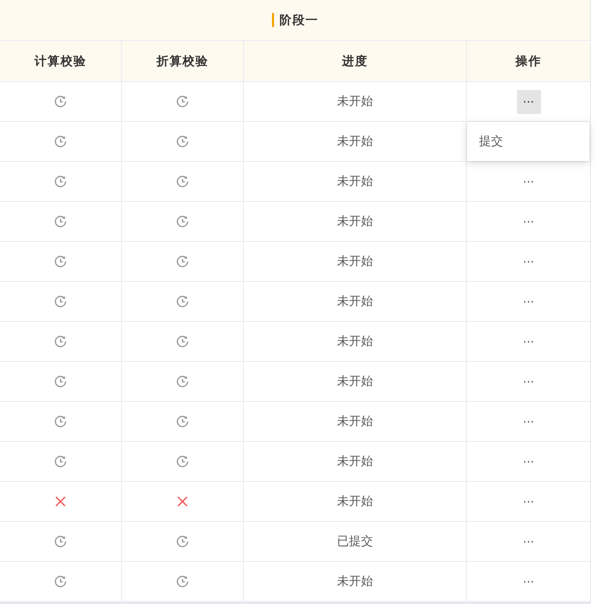 Image resolution: width=596 pixels, height=604 pixels. What do you see at coordinates (528, 141) in the screenshot?
I see `menu-item: 提交` at bounding box center [528, 141].